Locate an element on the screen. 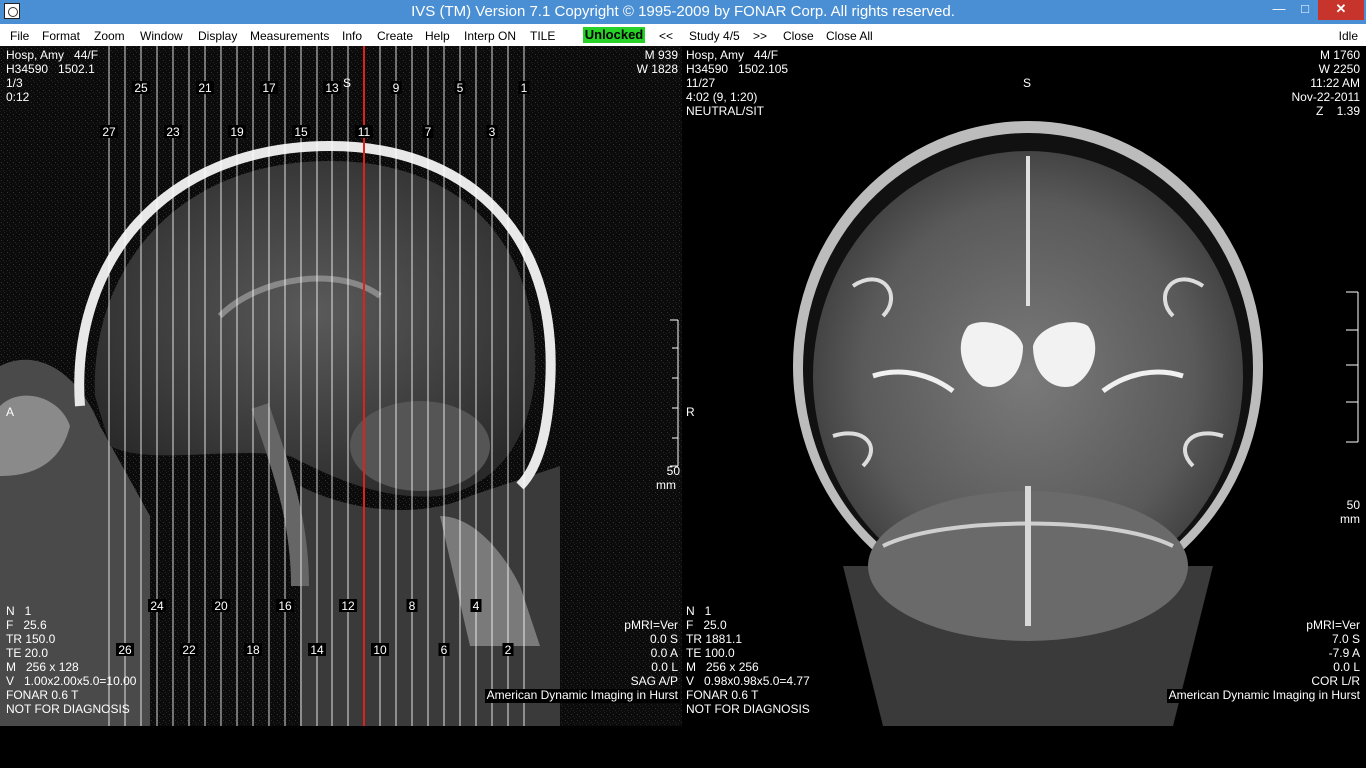 The image size is (1366, 768). slice-label-9: 9 is located at coordinates (396, 88).